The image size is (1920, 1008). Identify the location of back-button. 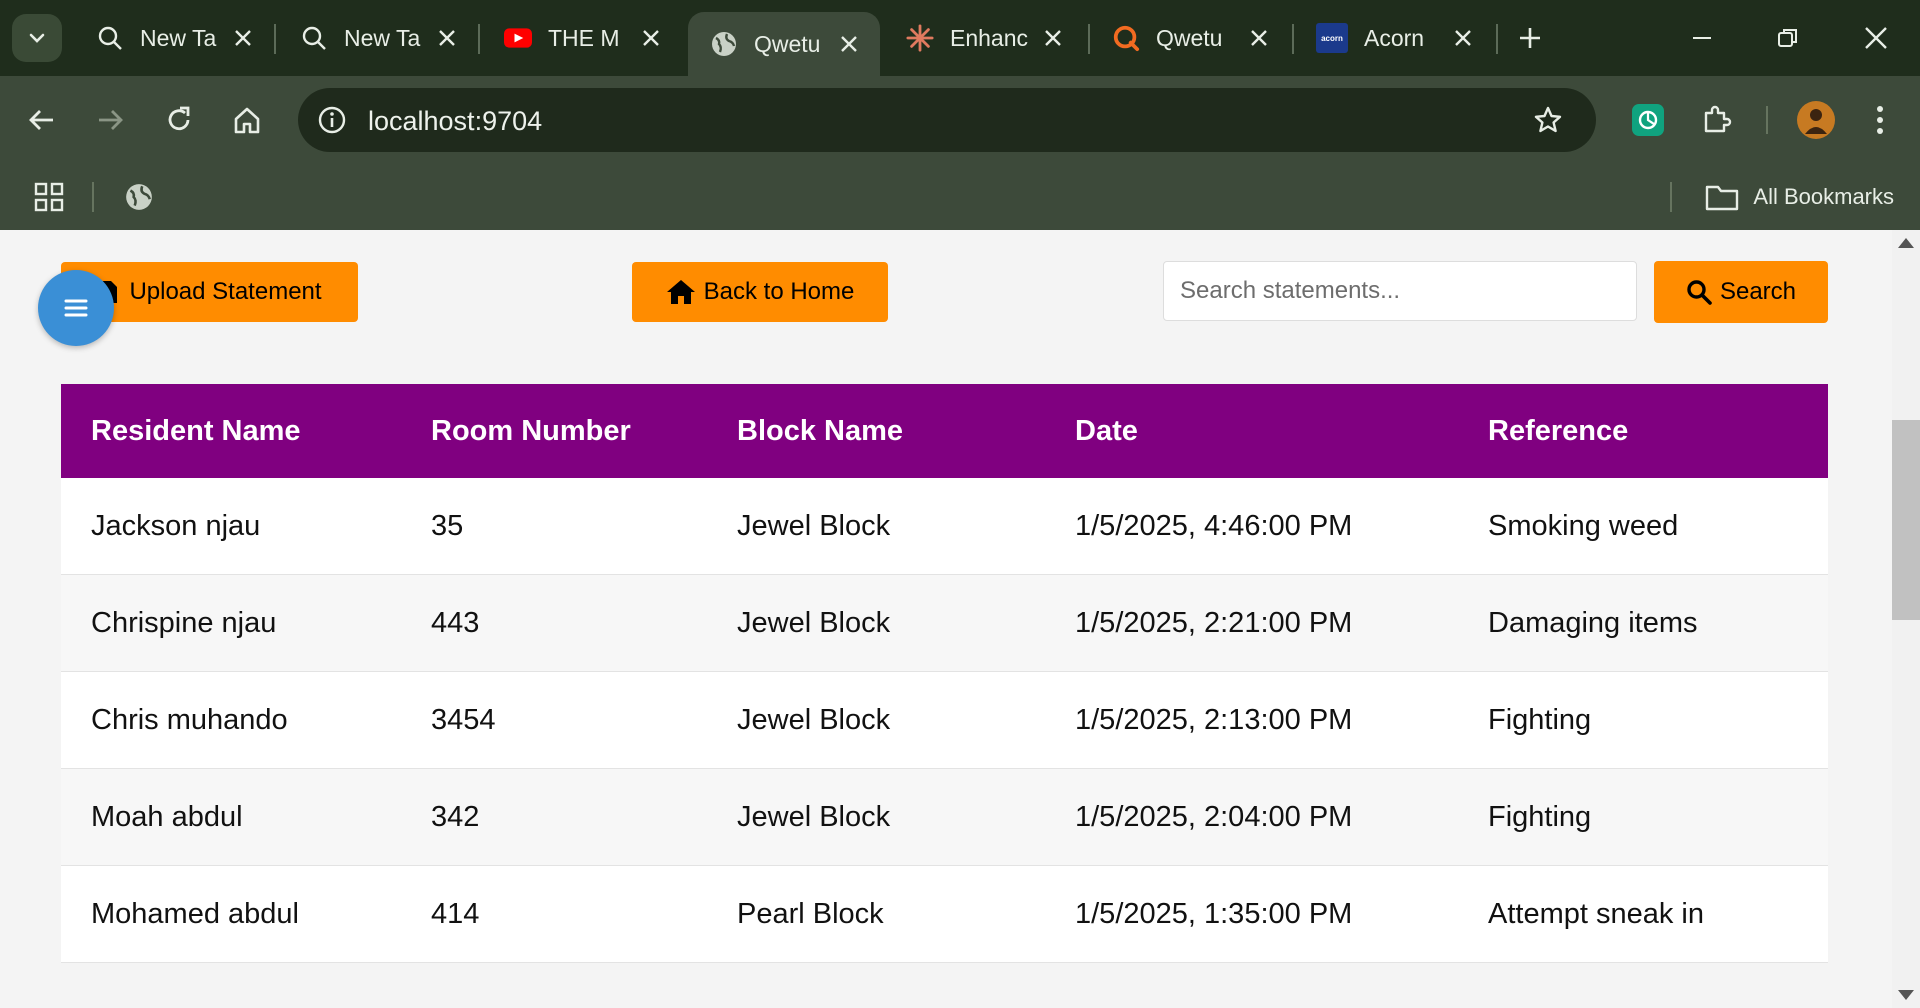
(42, 120).